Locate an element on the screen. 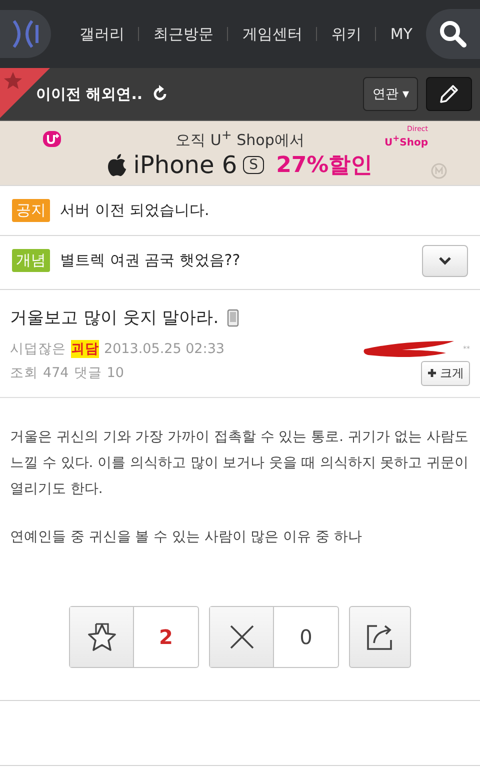  brand-name: U$^{+}$Shop is located at coordinates (406, 140).